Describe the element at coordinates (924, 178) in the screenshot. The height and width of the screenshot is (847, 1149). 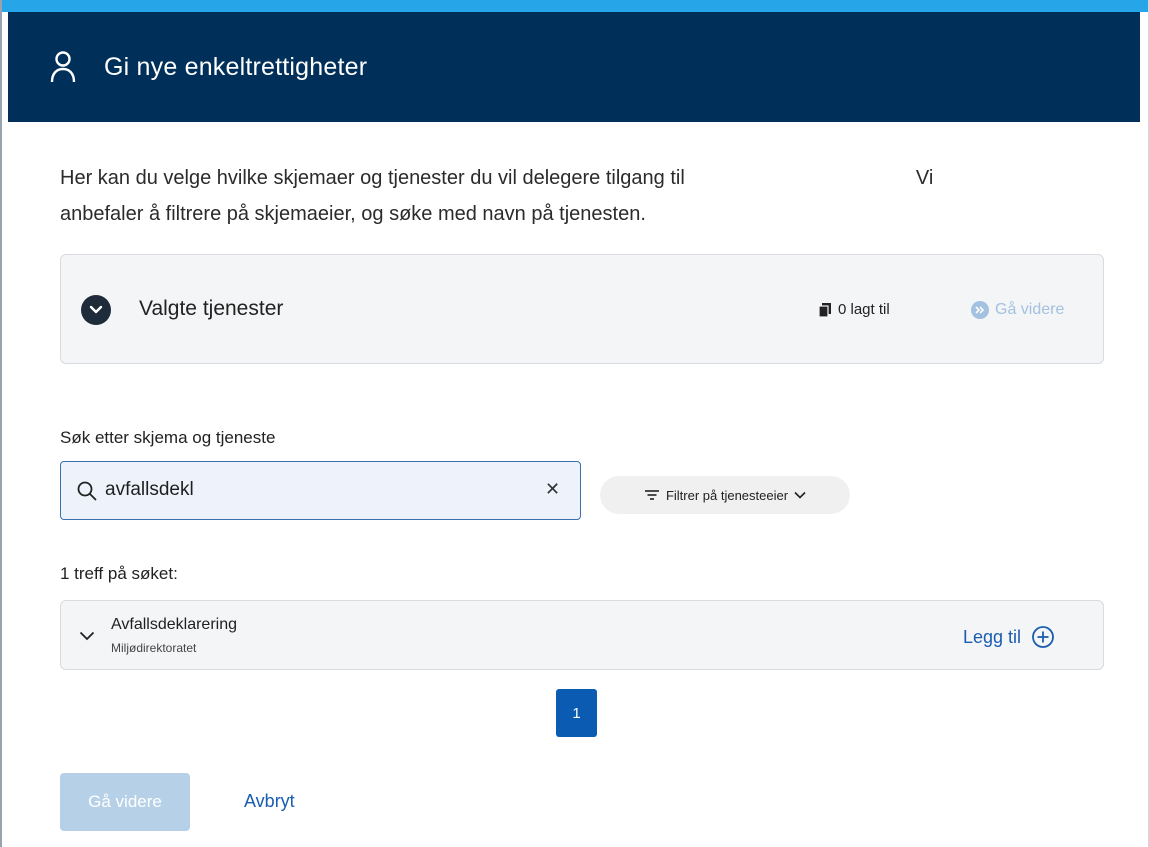
I see `intro-line1-end: Vi` at that location.